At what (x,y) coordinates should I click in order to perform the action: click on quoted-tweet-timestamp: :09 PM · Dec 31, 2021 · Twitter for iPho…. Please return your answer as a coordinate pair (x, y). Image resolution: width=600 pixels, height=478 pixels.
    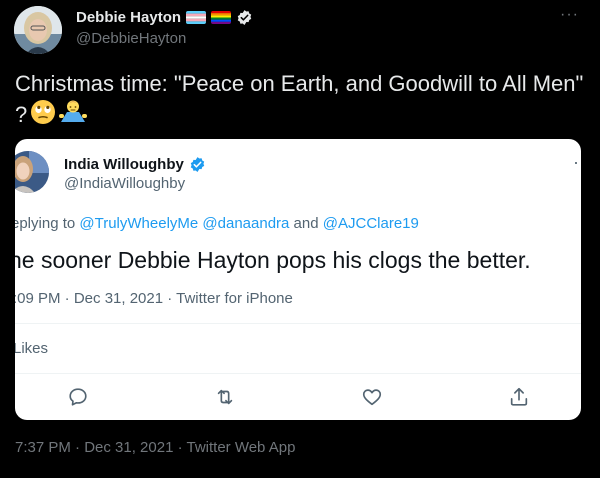
    Looking at the image, I should click on (154, 298).